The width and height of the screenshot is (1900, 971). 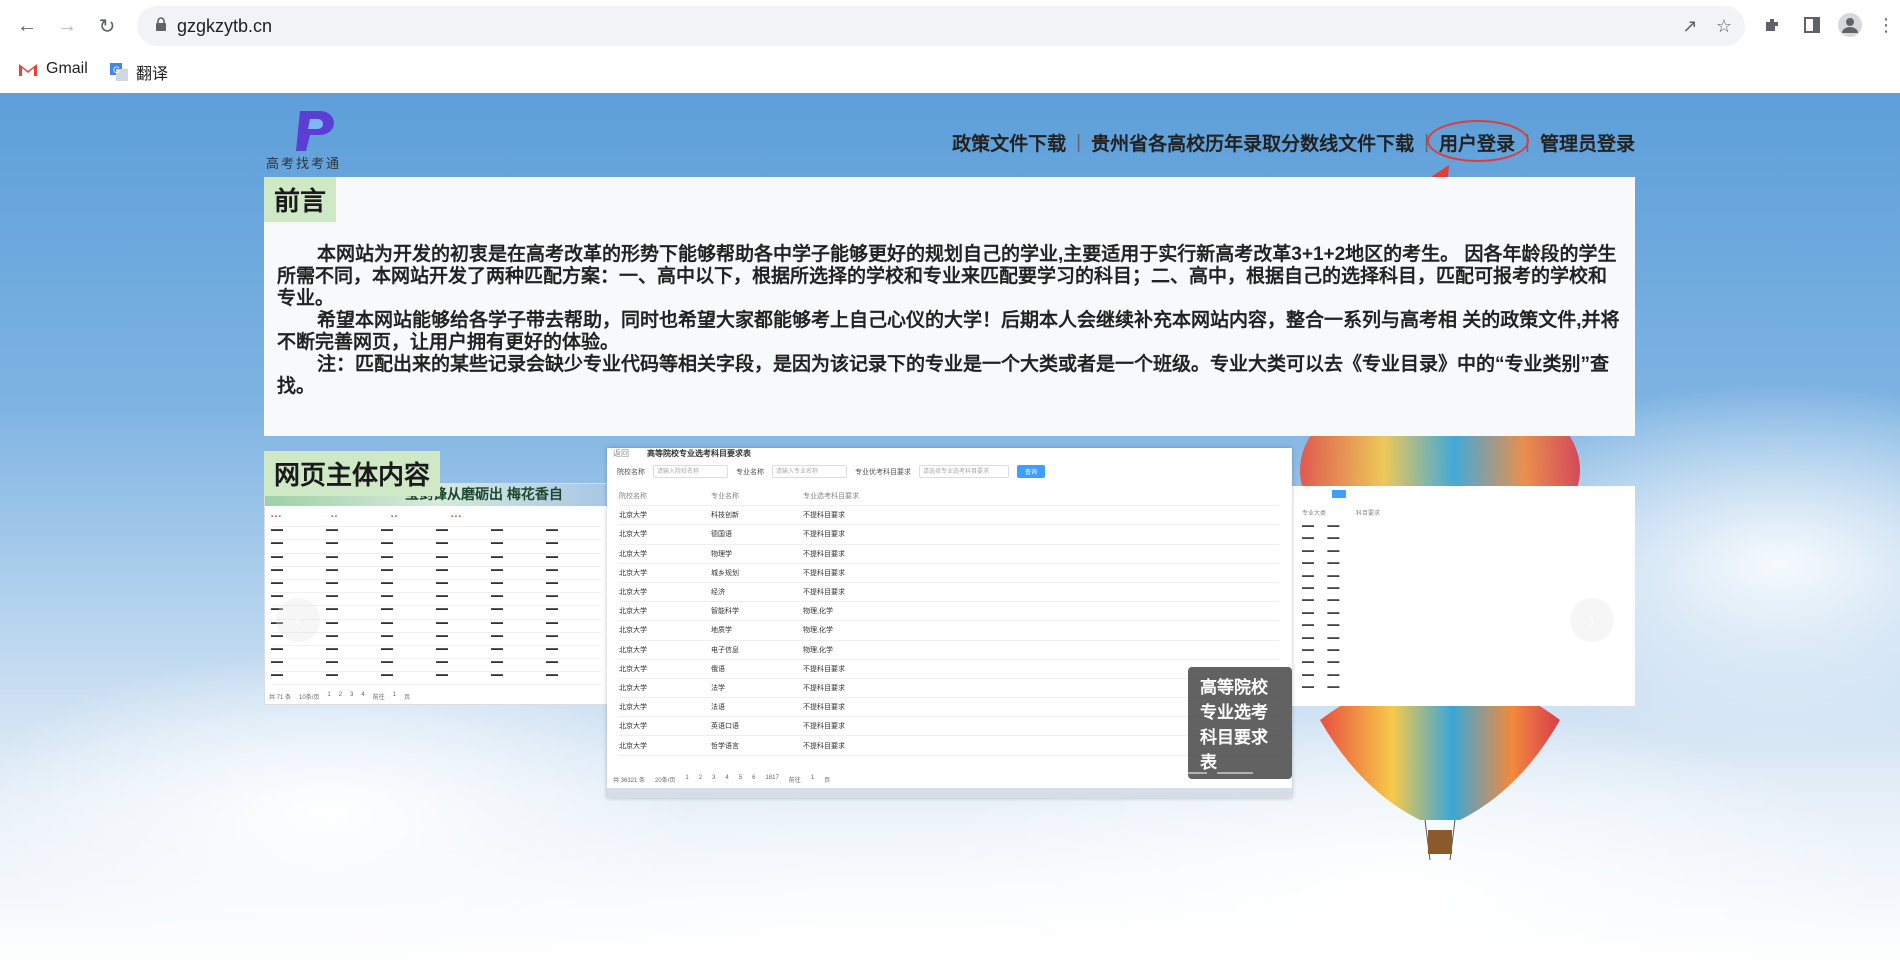 I want to click on nav-score-download: 贵州省各高校历年录取分数线文件下载, so click(x=1252, y=142).